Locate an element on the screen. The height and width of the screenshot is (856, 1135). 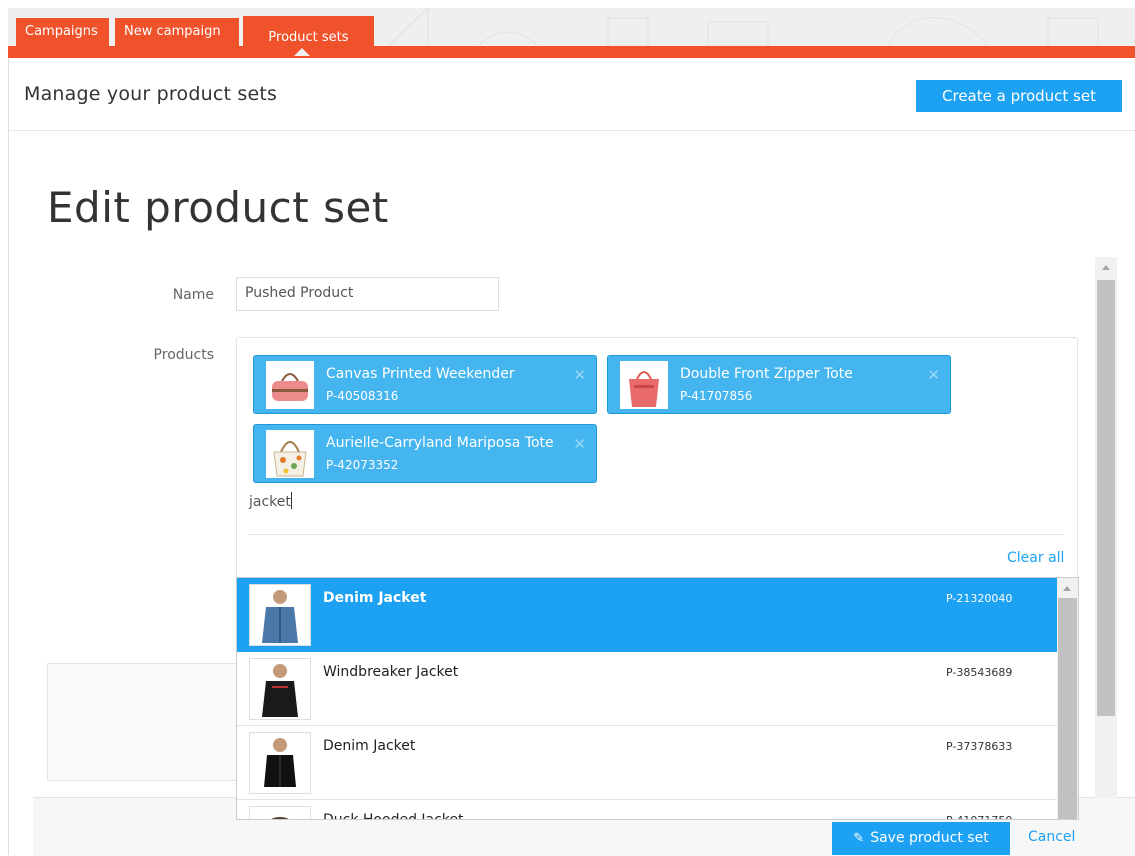
clear-all-link: Clear all is located at coordinates (1035, 558).